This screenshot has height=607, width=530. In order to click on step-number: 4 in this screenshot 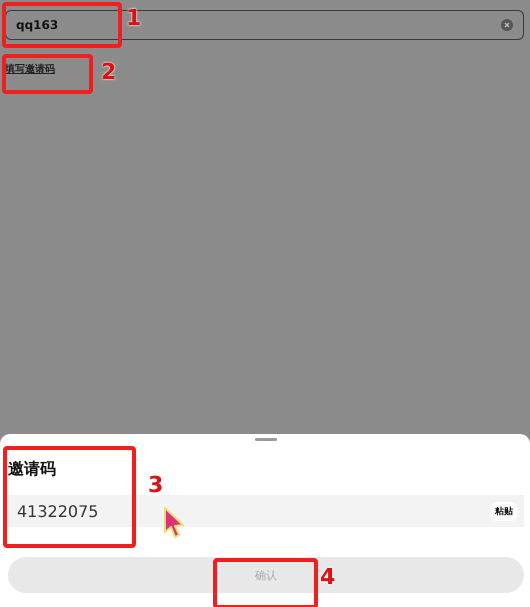, I will do `click(328, 578)`.